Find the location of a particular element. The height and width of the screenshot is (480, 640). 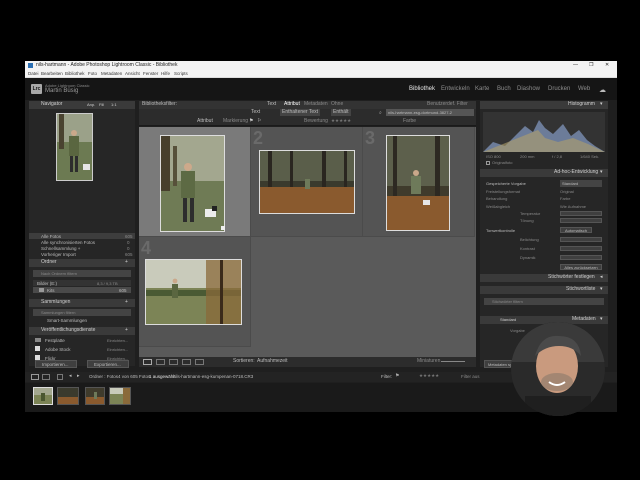

nav-zoom-fit: Anp. is located at coordinates (91, 104).